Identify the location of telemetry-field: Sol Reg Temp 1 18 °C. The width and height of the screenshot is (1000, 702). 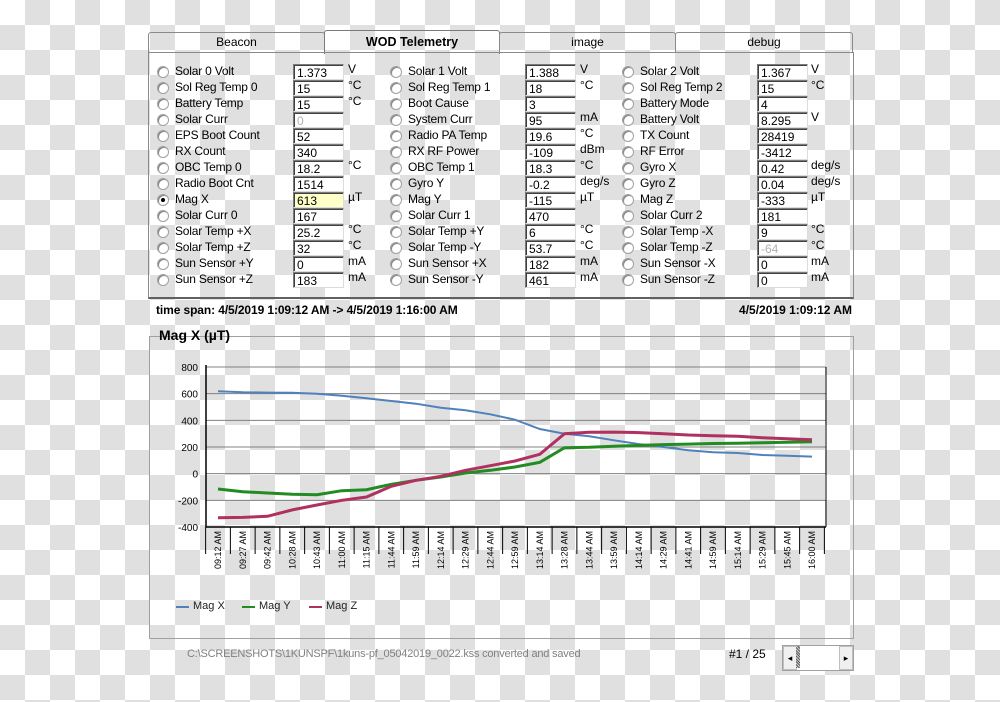
(505, 87).